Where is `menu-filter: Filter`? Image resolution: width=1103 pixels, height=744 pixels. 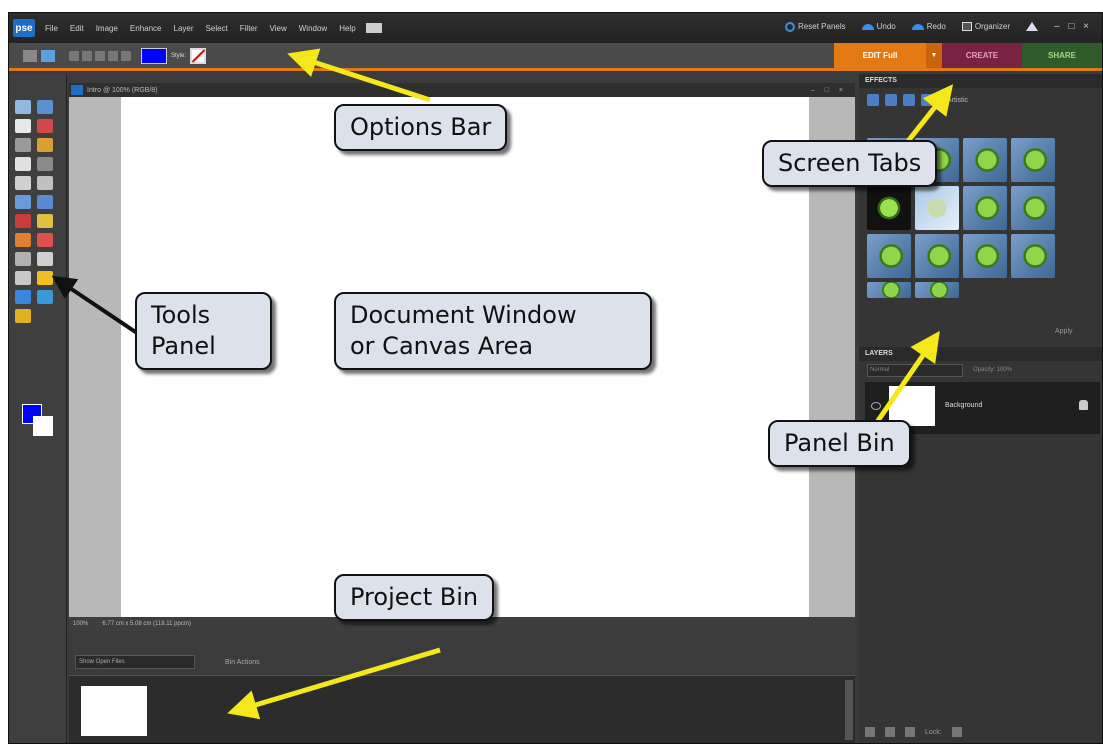 menu-filter: Filter is located at coordinates (249, 28).